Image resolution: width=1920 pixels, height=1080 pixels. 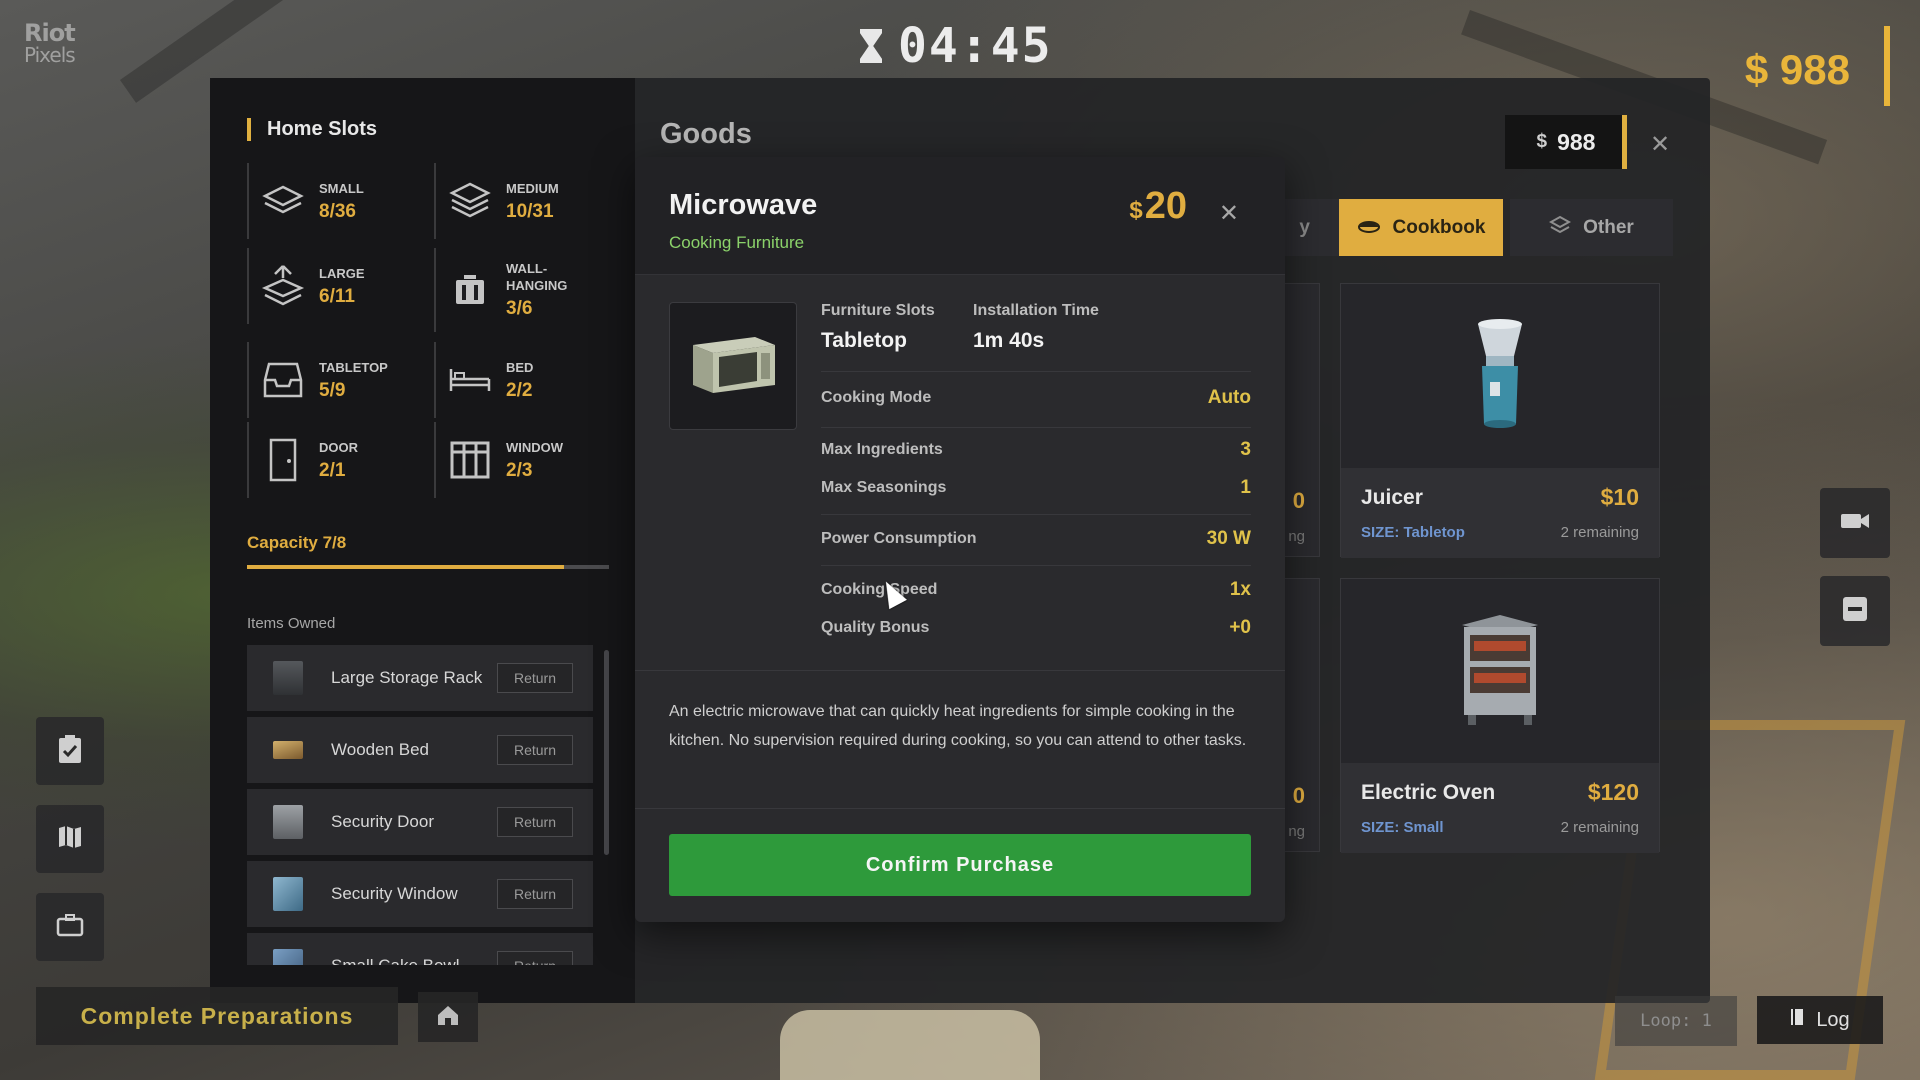 I want to click on bed-icon, so click(x=470, y=380).